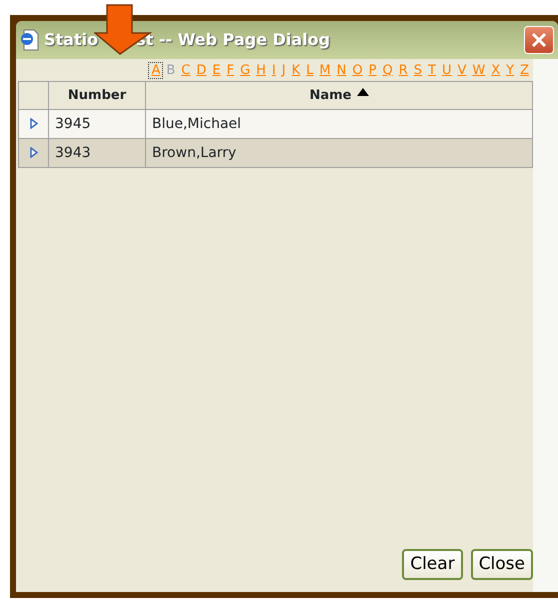 The width and height of the screenshot is (558, 600). I want to click on letter-link: Q, so click(387, 70).